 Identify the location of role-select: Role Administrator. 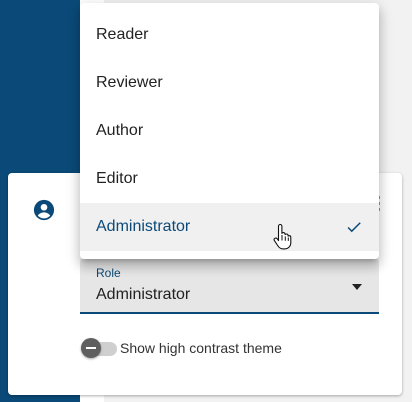
(229, 286).